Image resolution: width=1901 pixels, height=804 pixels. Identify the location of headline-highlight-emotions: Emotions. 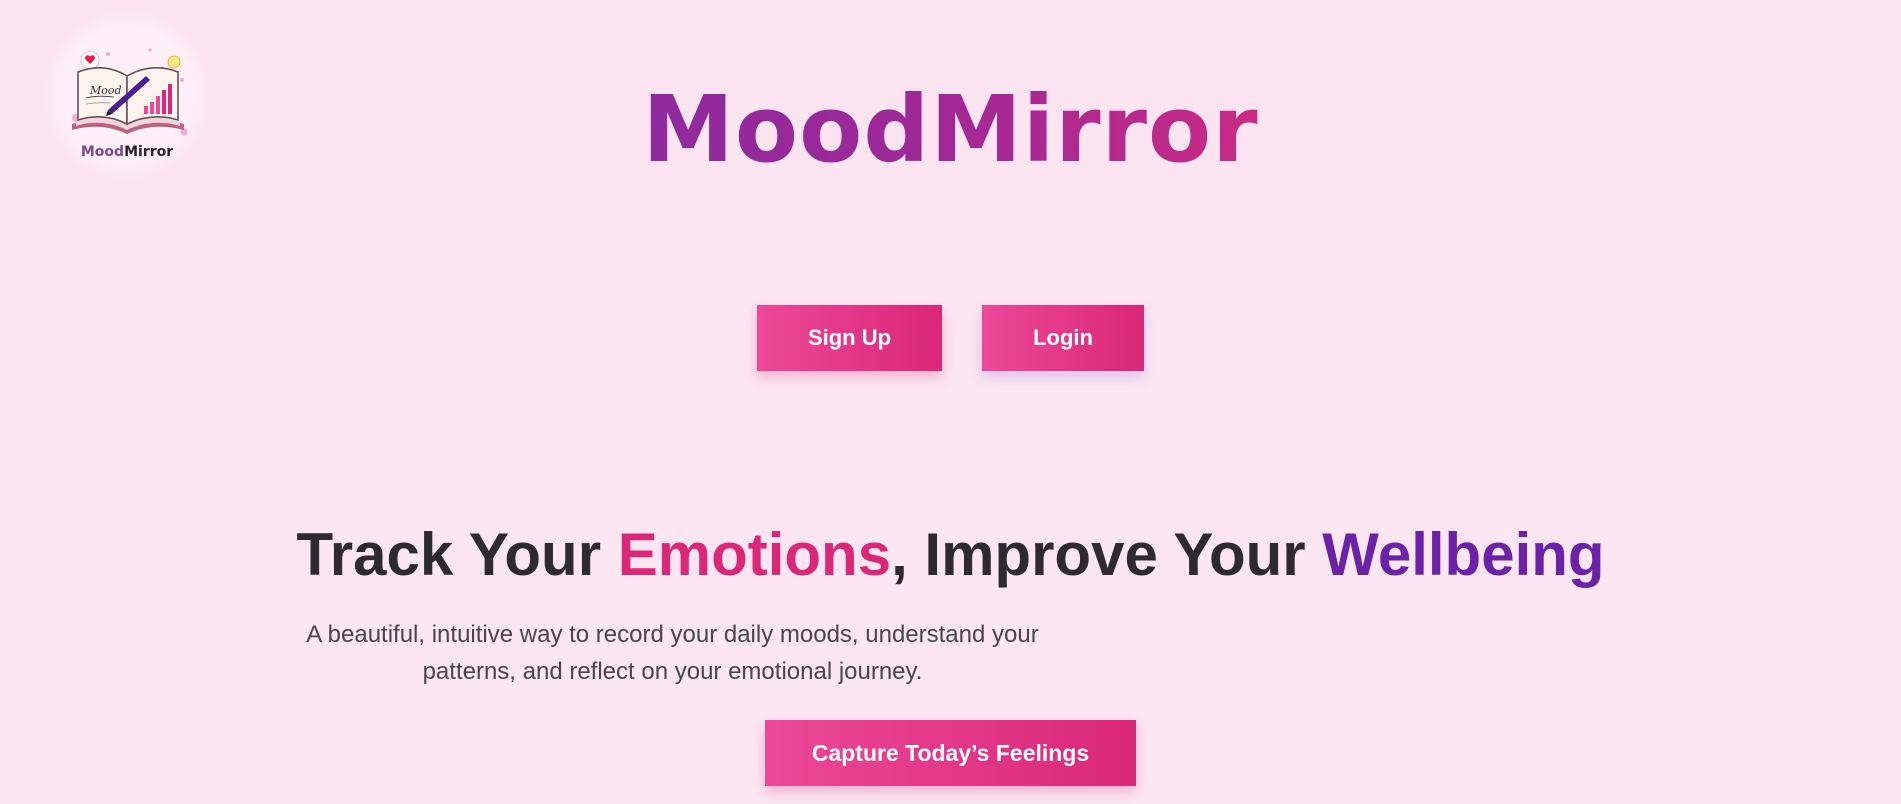
(754, 554).